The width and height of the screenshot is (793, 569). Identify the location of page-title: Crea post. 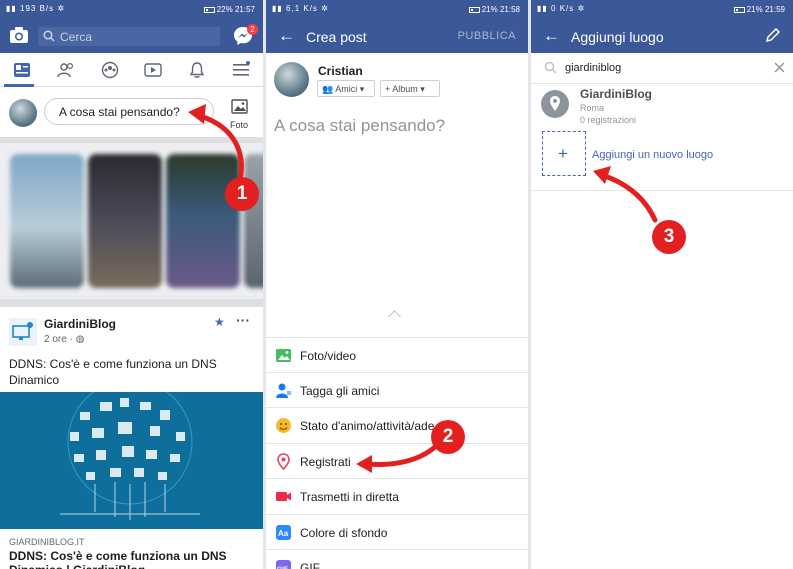
(336, 37).